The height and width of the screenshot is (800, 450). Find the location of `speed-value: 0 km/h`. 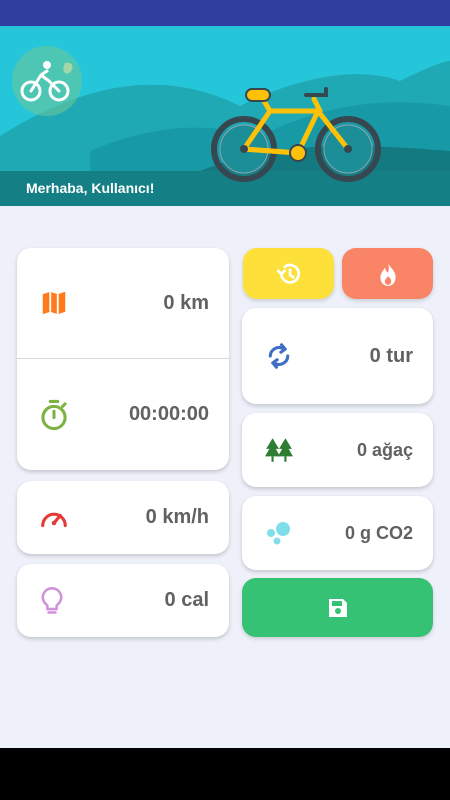

speed-value: 0 km/h is located at coordinates (177, 517).